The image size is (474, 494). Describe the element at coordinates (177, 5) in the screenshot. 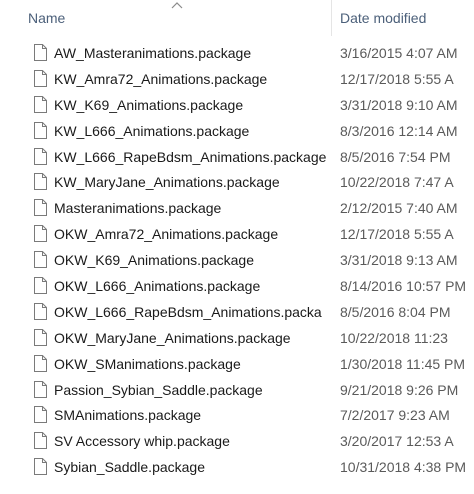

I see `chevron-up-icon` at that location.